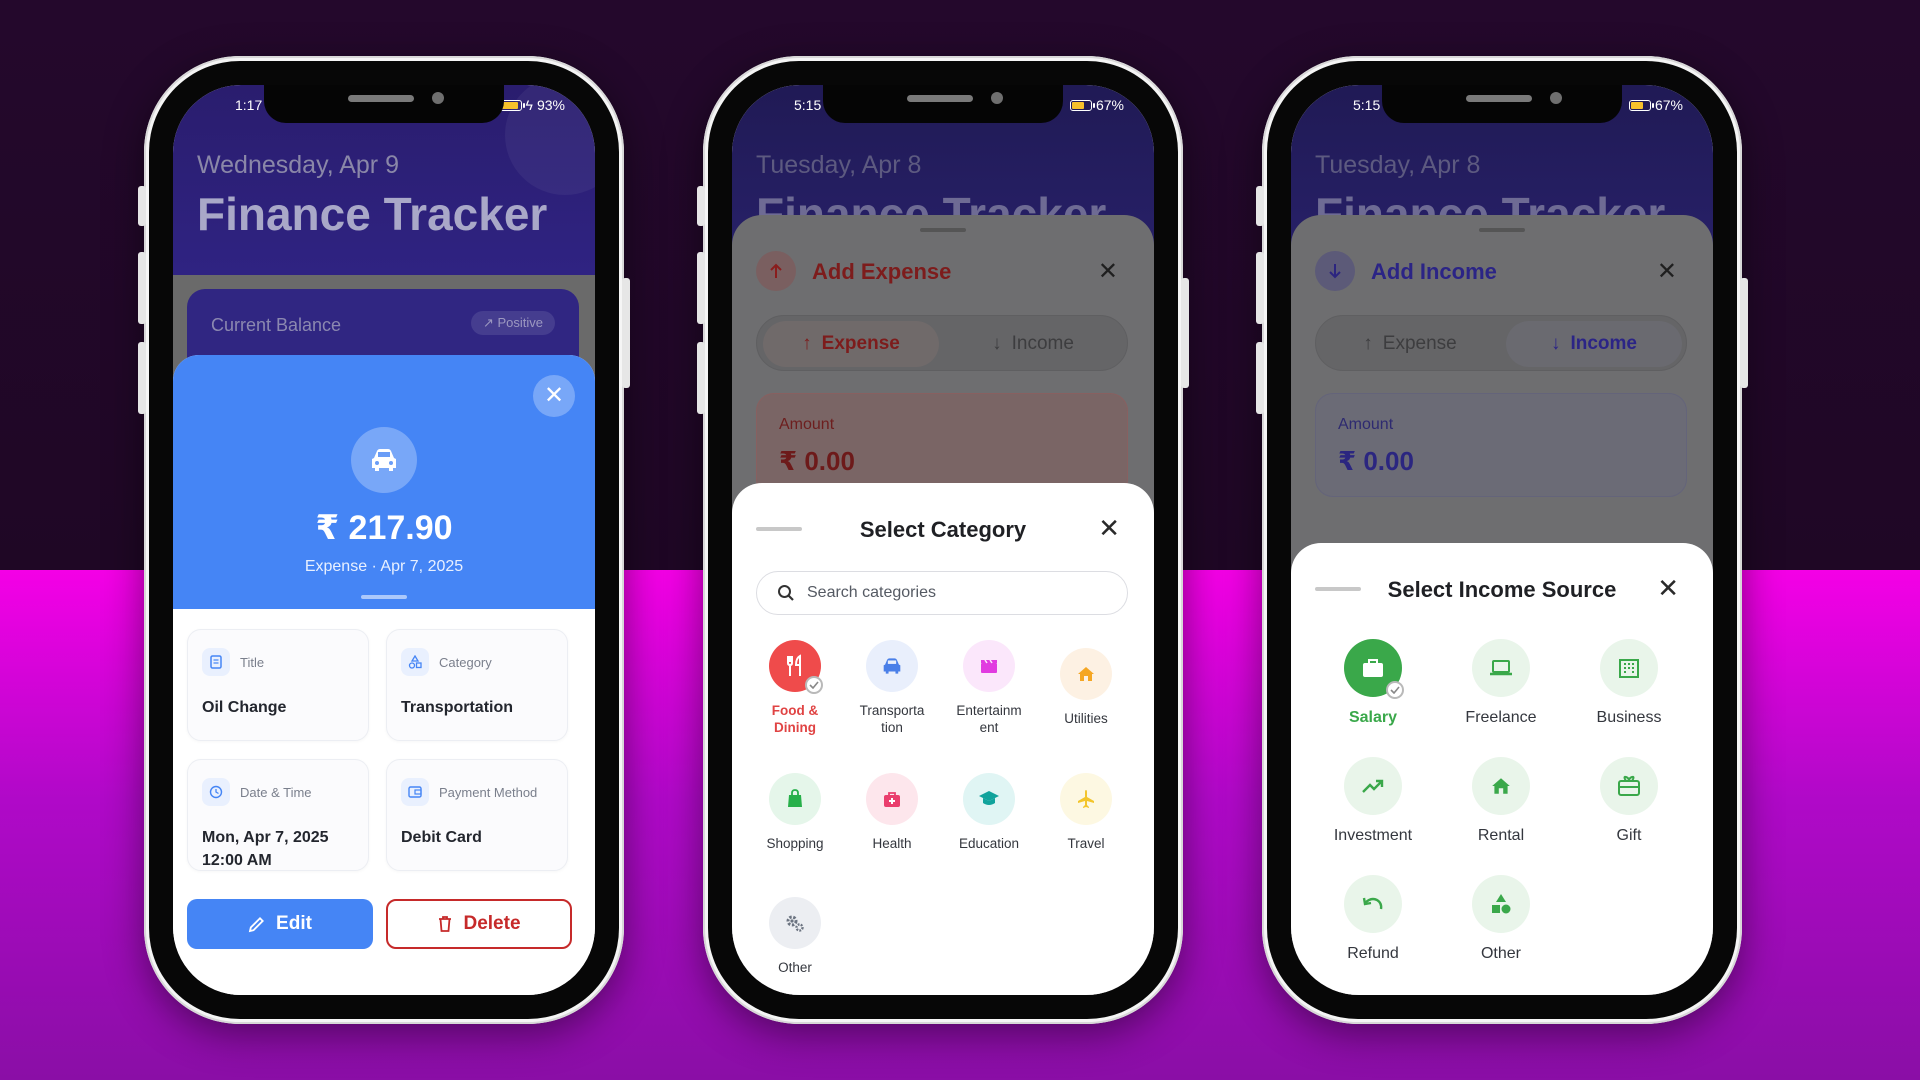 This screenshot has height=1080, width=1920. Describe the element at coordinates (457, 707) in the screenshot. I see `detail-category-value: Transportation` at that location.